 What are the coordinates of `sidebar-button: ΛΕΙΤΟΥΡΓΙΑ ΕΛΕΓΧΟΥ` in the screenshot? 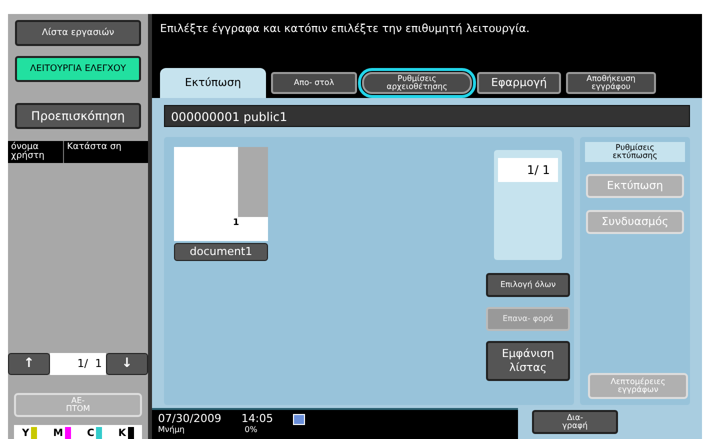 It's located at (78, 69).